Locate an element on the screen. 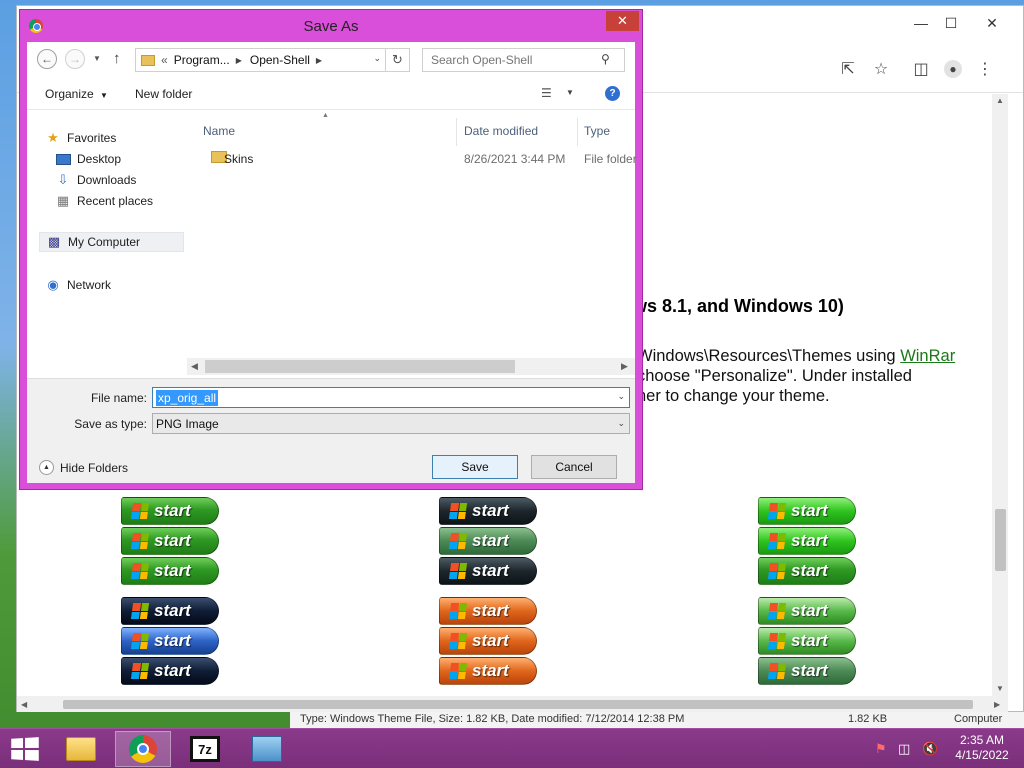 The height and width of the screenshot is (768, 1024). share-icon: ⇱ is located at coordinates (848, 69).